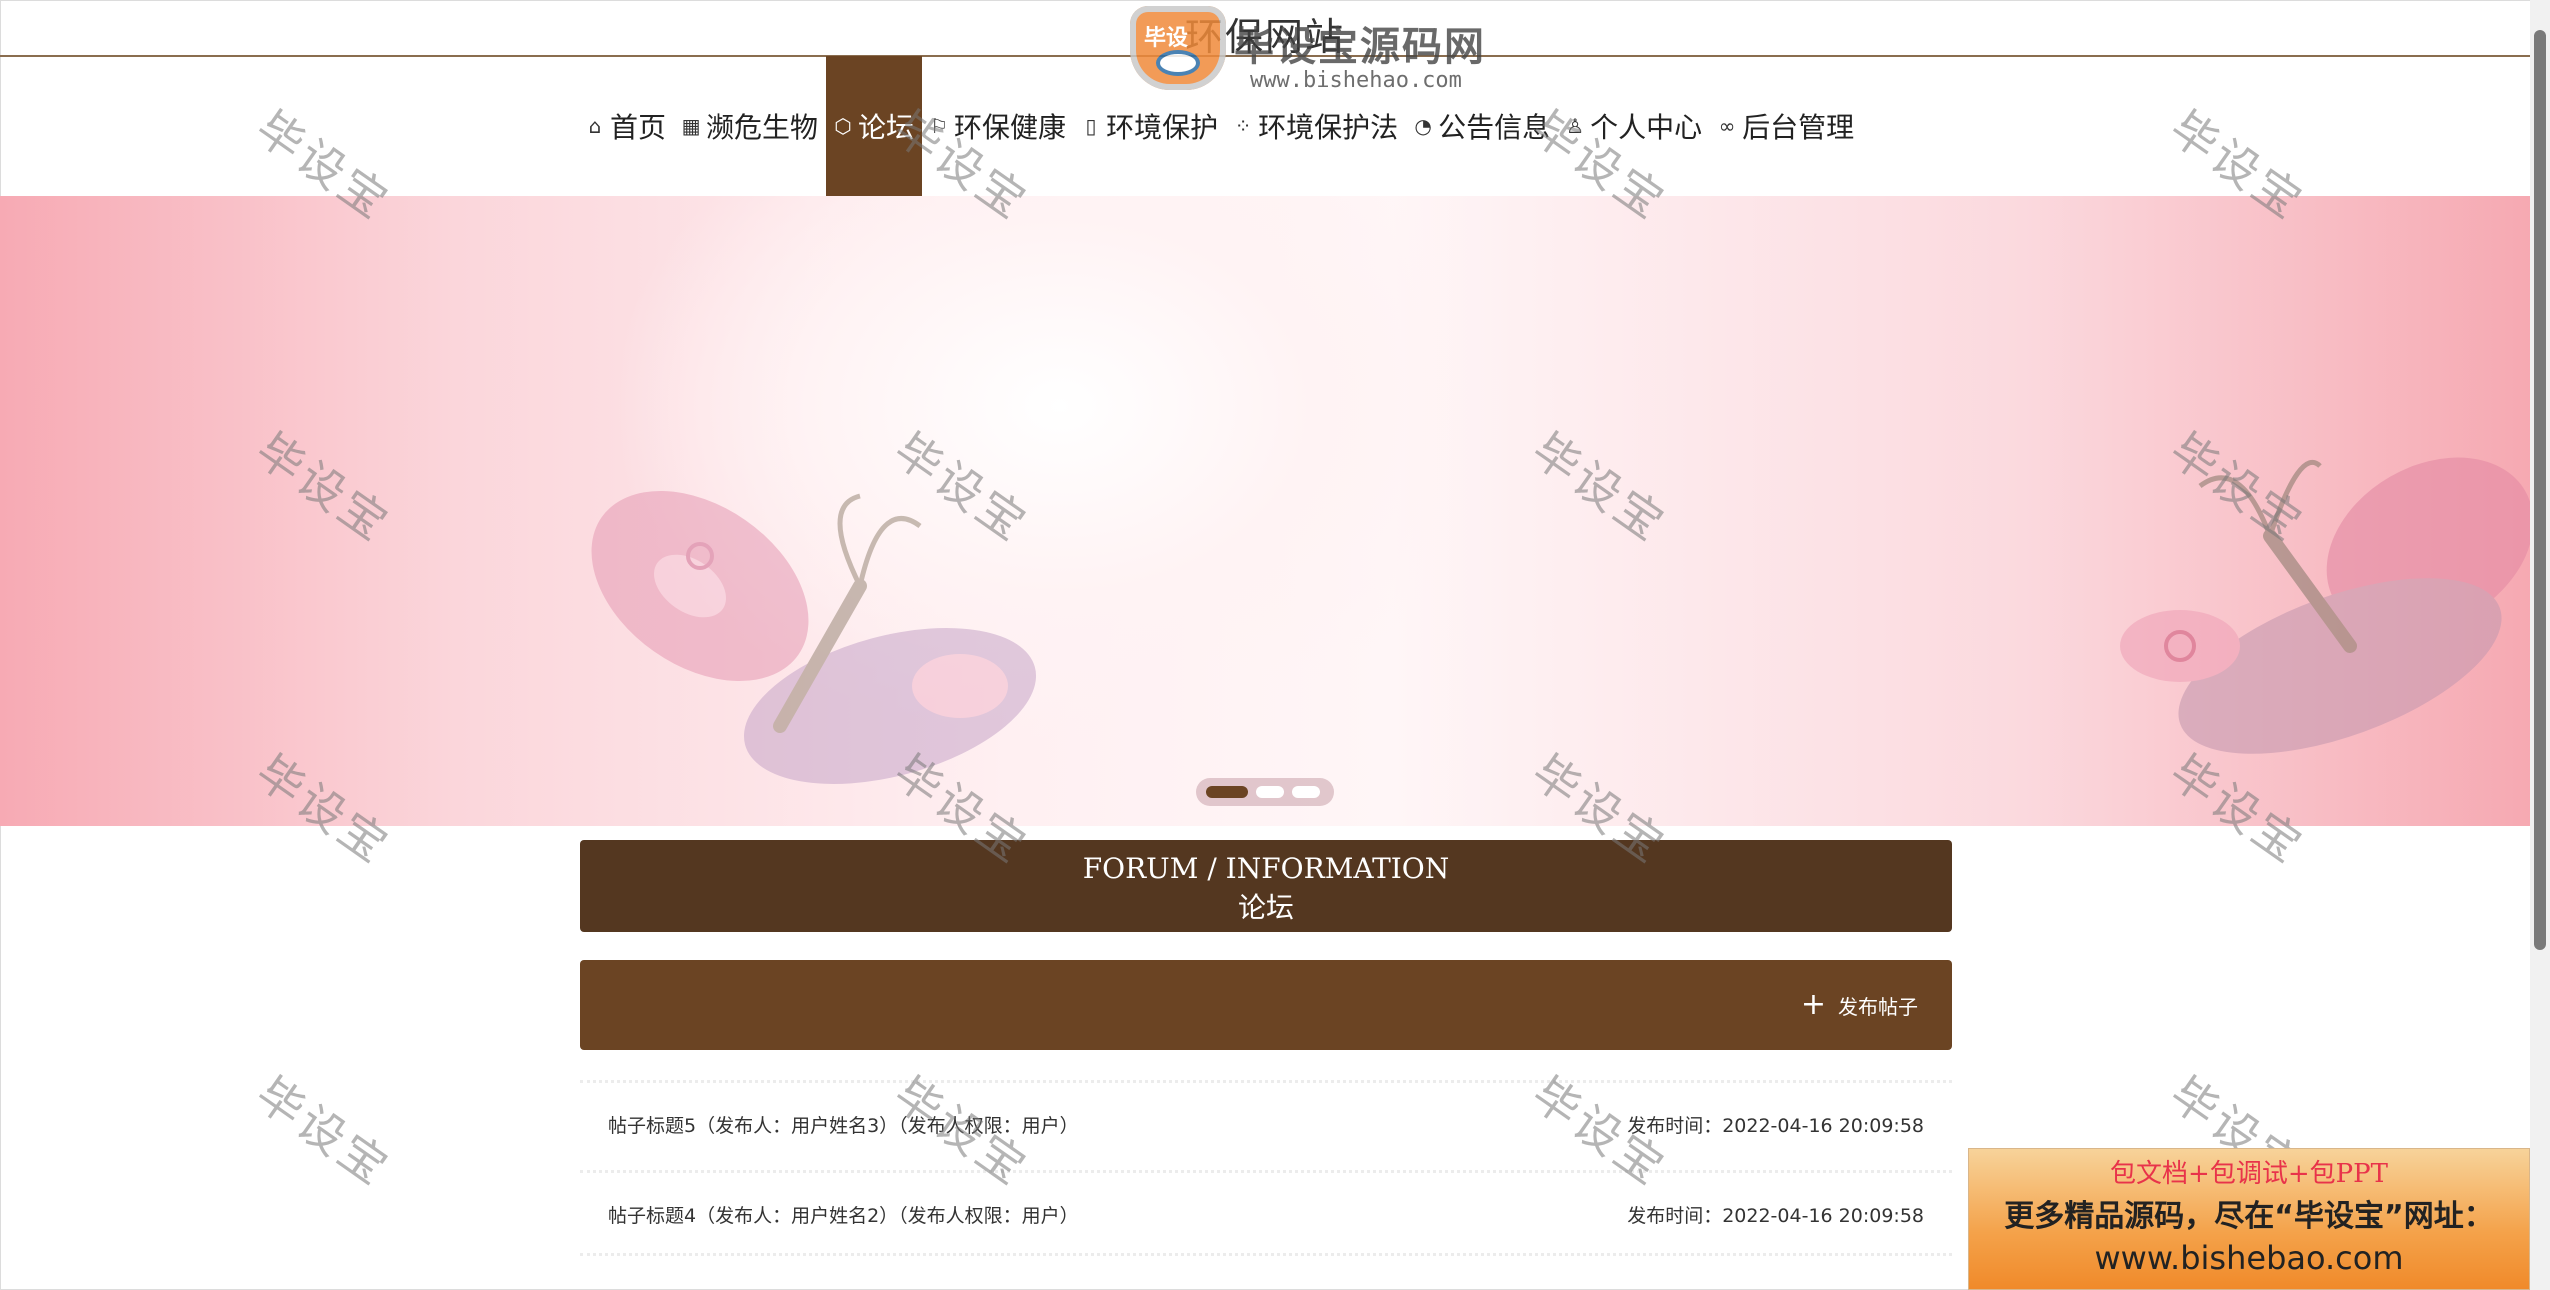 This screenshot has height=1290, width=2550. What do you see at coordinates (762, 127) in the screenshot?
I see `nav-item-label: 濒危生物` at bounding box center [762, 127].